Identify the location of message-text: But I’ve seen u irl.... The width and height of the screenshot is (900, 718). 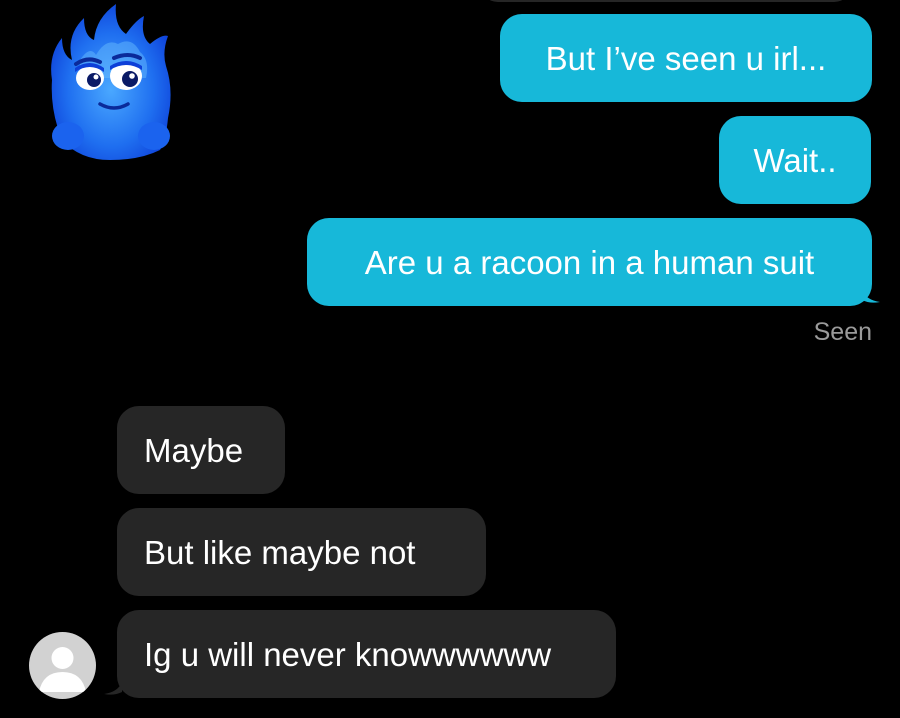
(686, 58).